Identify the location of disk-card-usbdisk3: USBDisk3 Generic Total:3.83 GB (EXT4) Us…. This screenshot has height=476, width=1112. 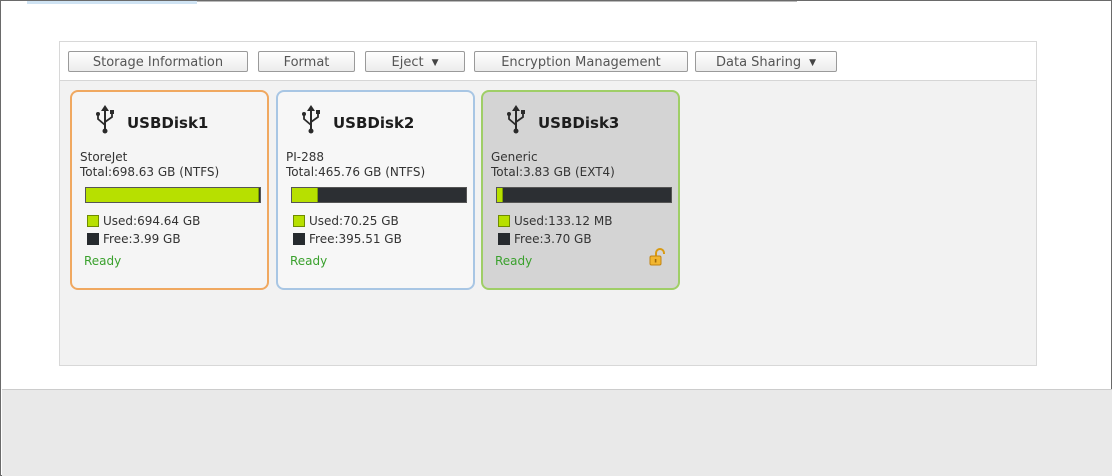
(580, 190).